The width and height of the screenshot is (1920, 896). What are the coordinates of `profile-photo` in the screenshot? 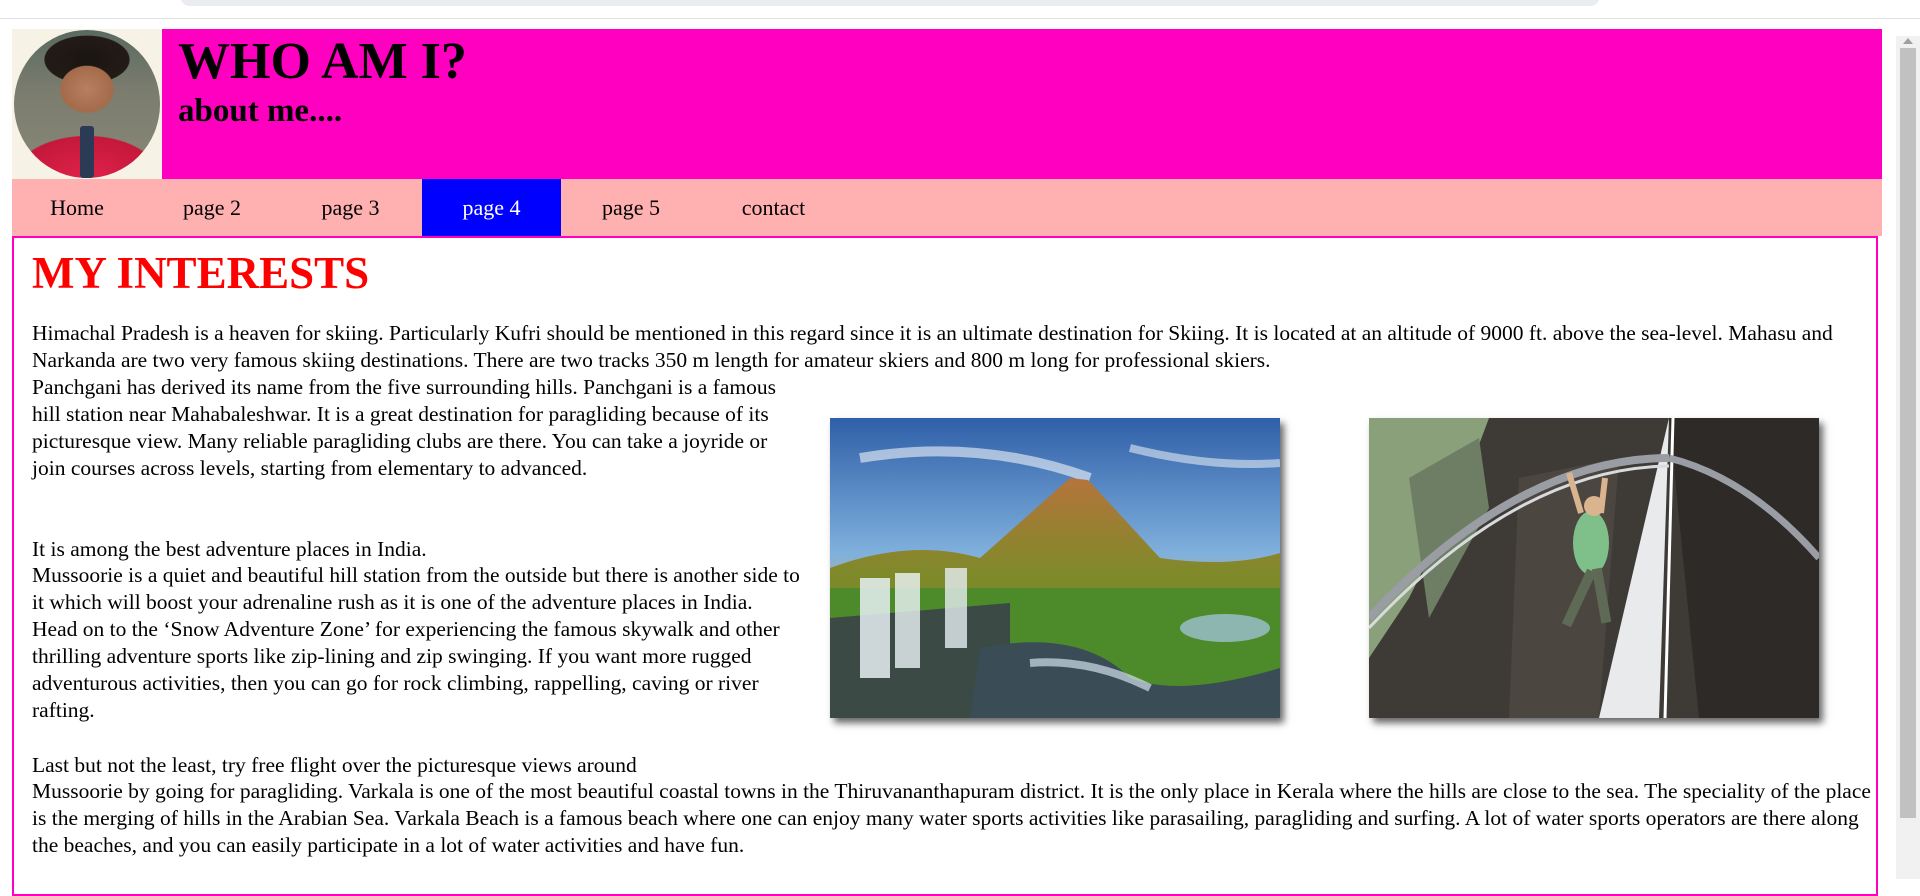 It's located at (87, 104).